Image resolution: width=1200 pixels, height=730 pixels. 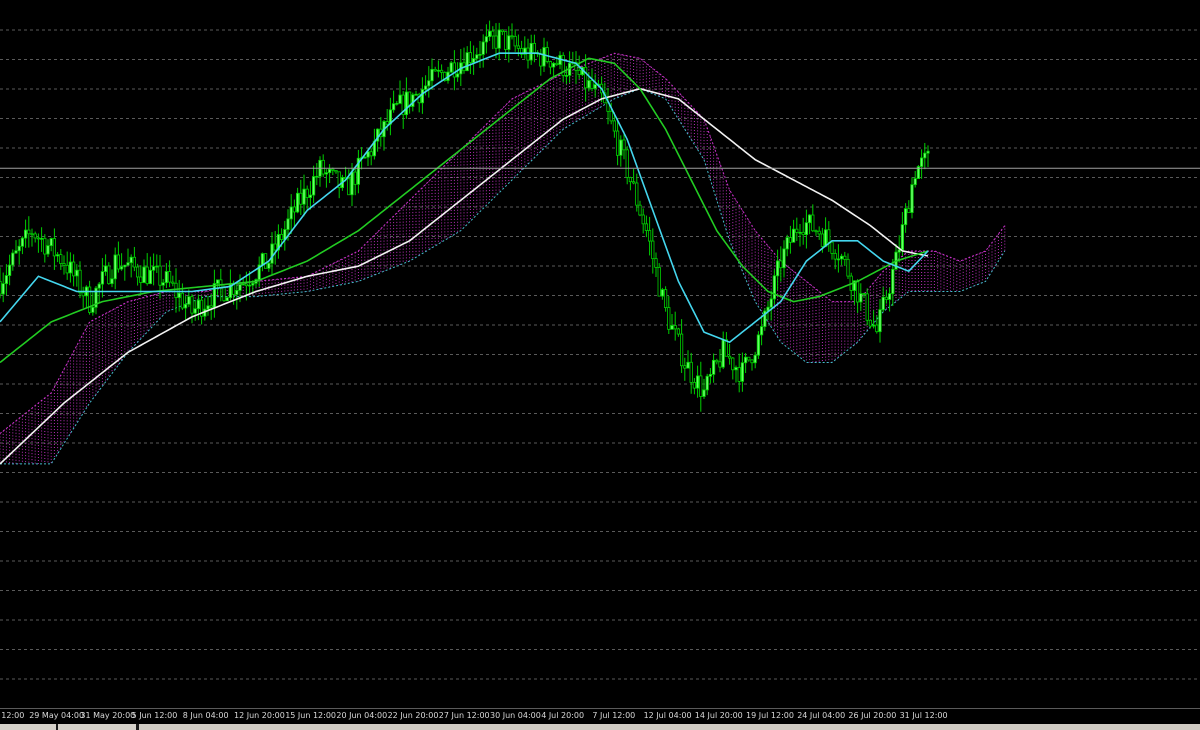 What do you see at coordinates (413, 715) in the screenshot?
I see `time-tick-label: 22 Jun 20:00` at bounding box center [413, 715].